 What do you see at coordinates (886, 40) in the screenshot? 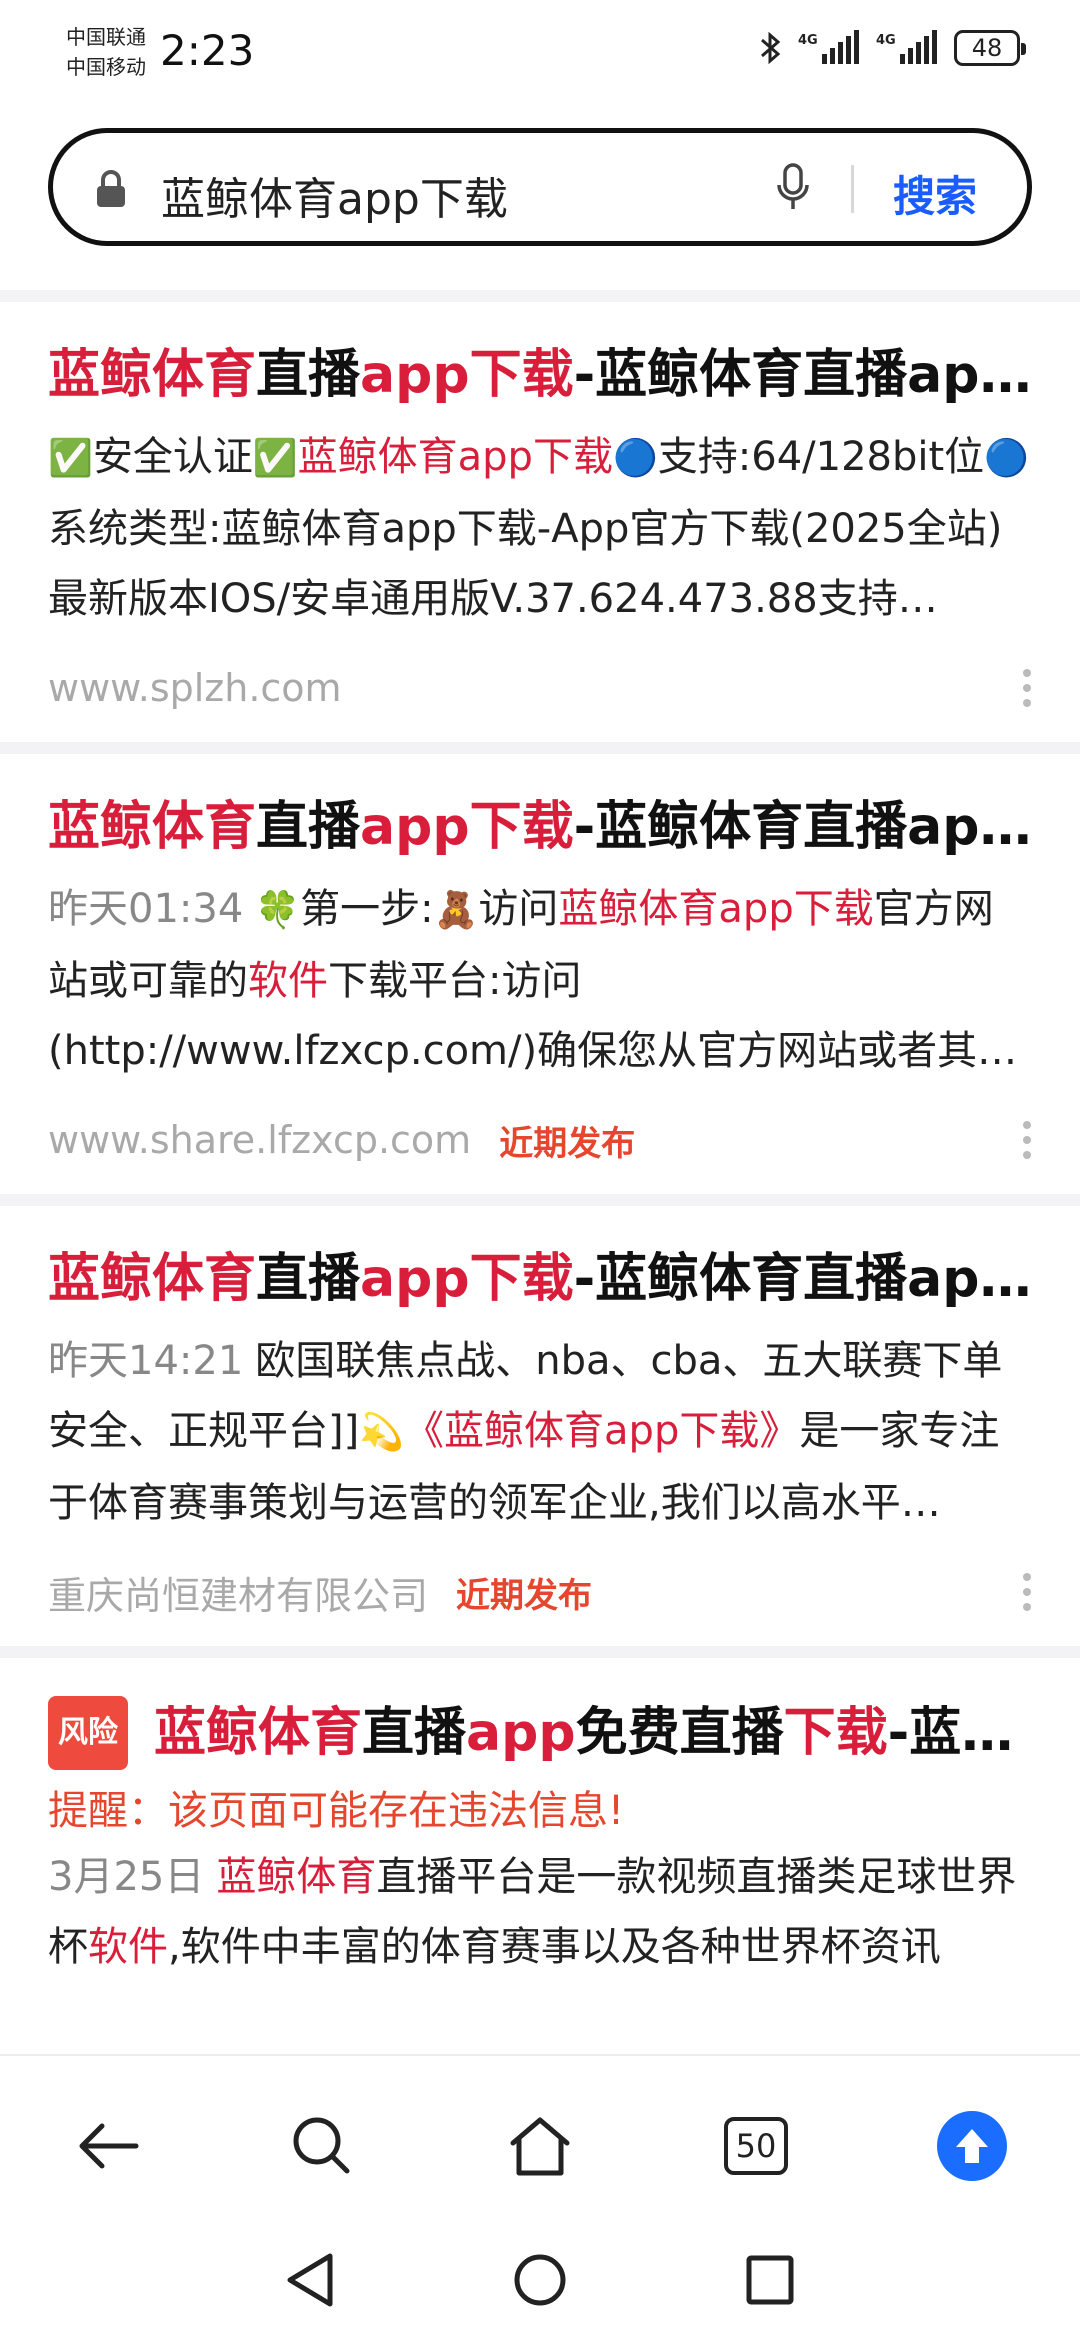
I see `network-2-label: 4G` at bounding box center [886, 40].